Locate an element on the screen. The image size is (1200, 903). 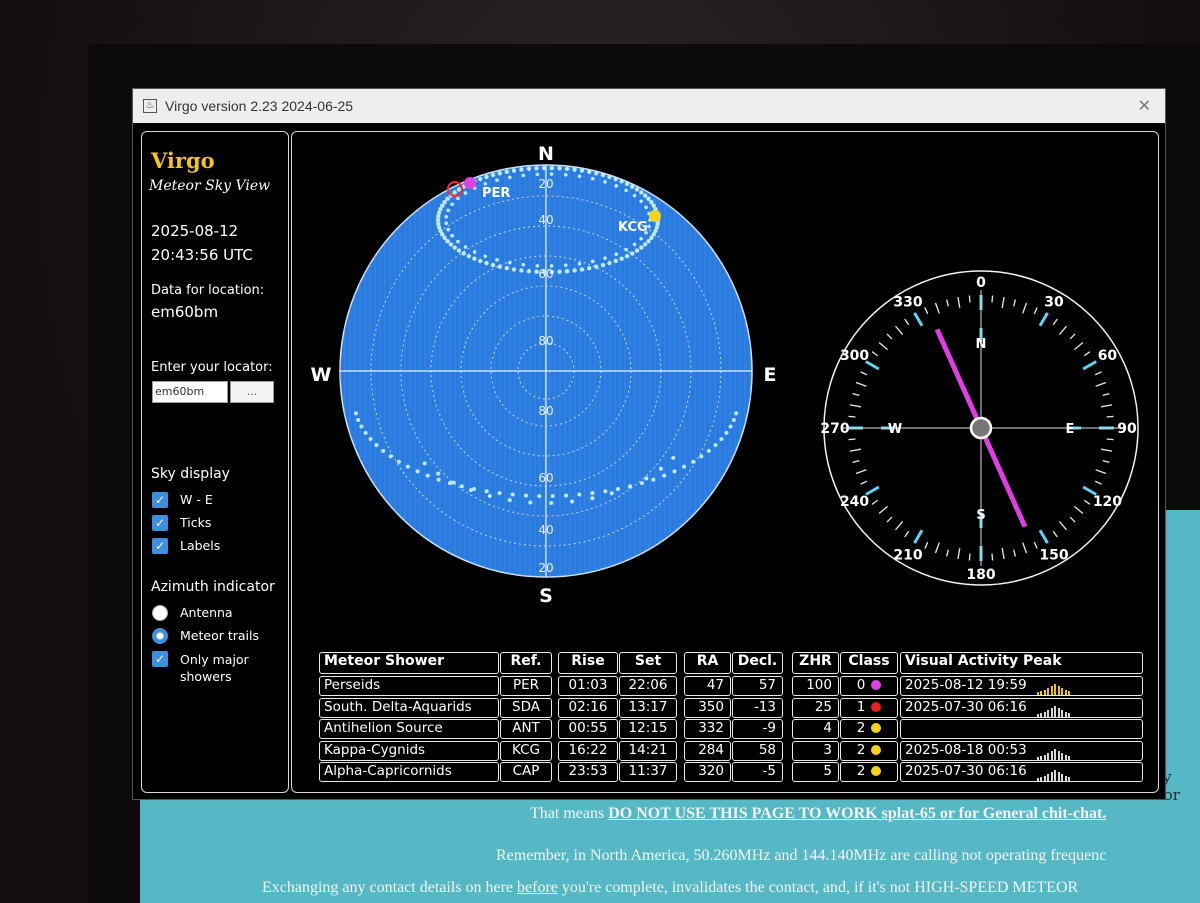
cell-rise: 00:55 is located at coordinates (588, 729).